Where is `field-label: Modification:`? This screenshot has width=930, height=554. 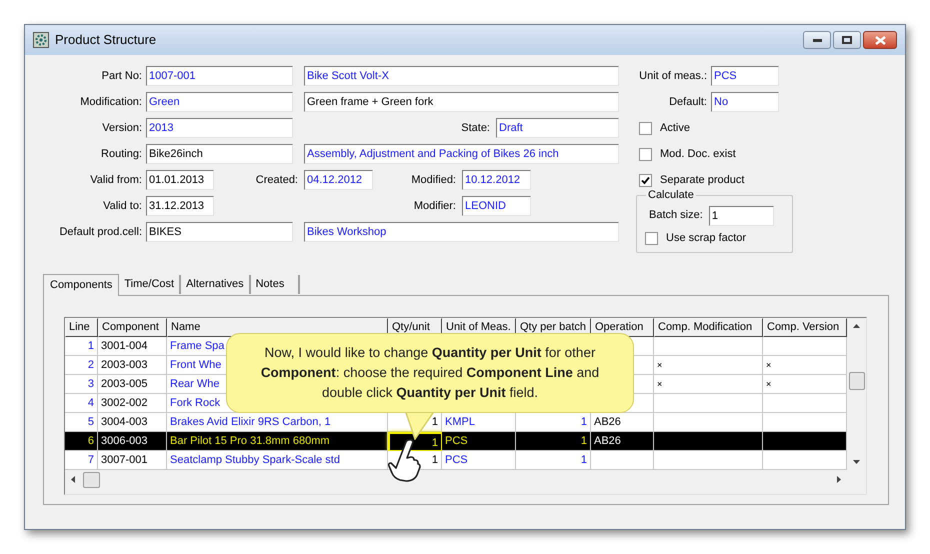
field-label: Modification: is located at coordinates (111, 102).